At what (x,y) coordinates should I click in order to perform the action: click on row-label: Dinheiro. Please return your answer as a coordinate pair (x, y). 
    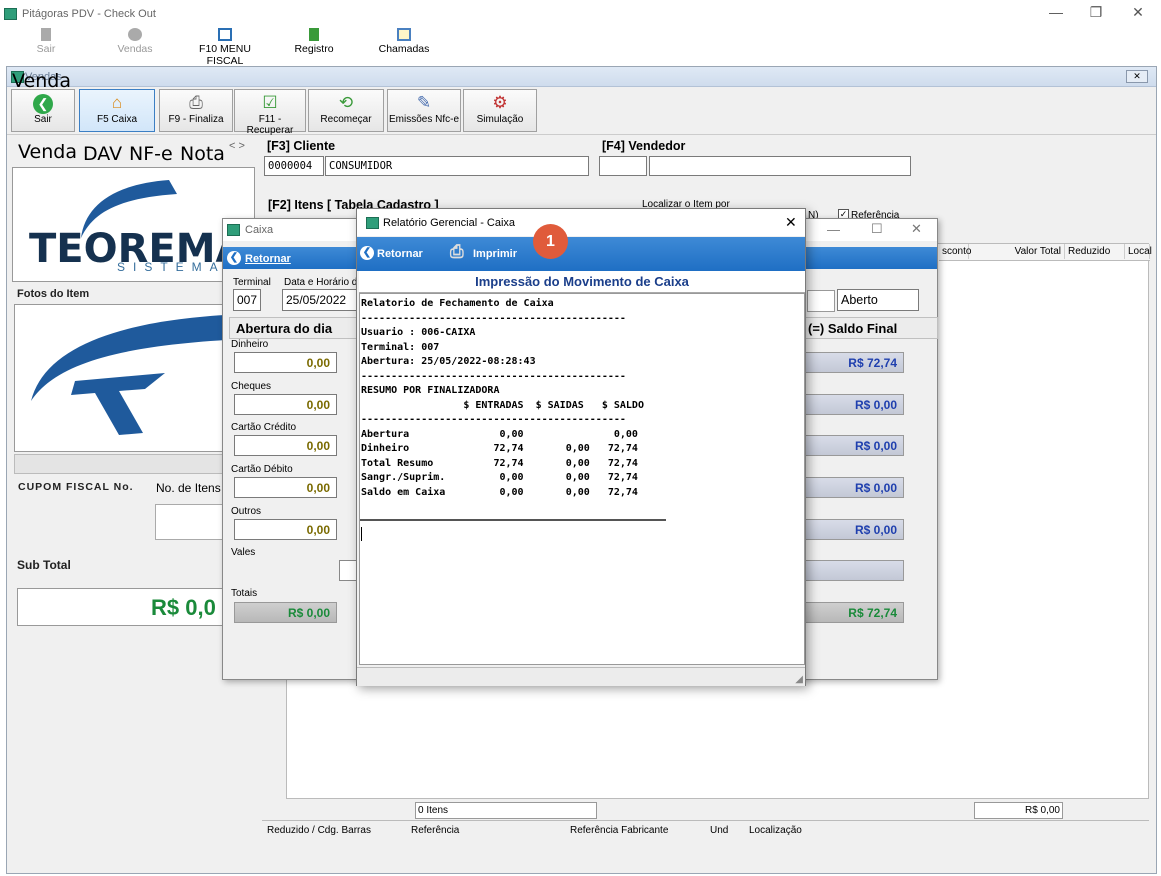
    Looking at the image, I should click on (250, 344).